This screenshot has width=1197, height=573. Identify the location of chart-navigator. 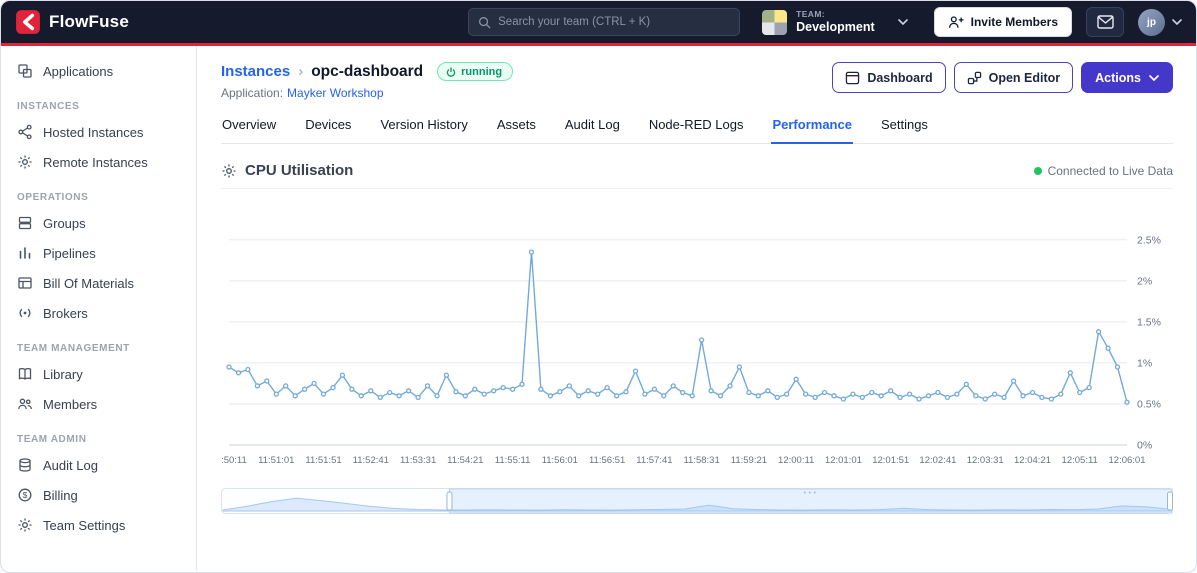
(697, 503).